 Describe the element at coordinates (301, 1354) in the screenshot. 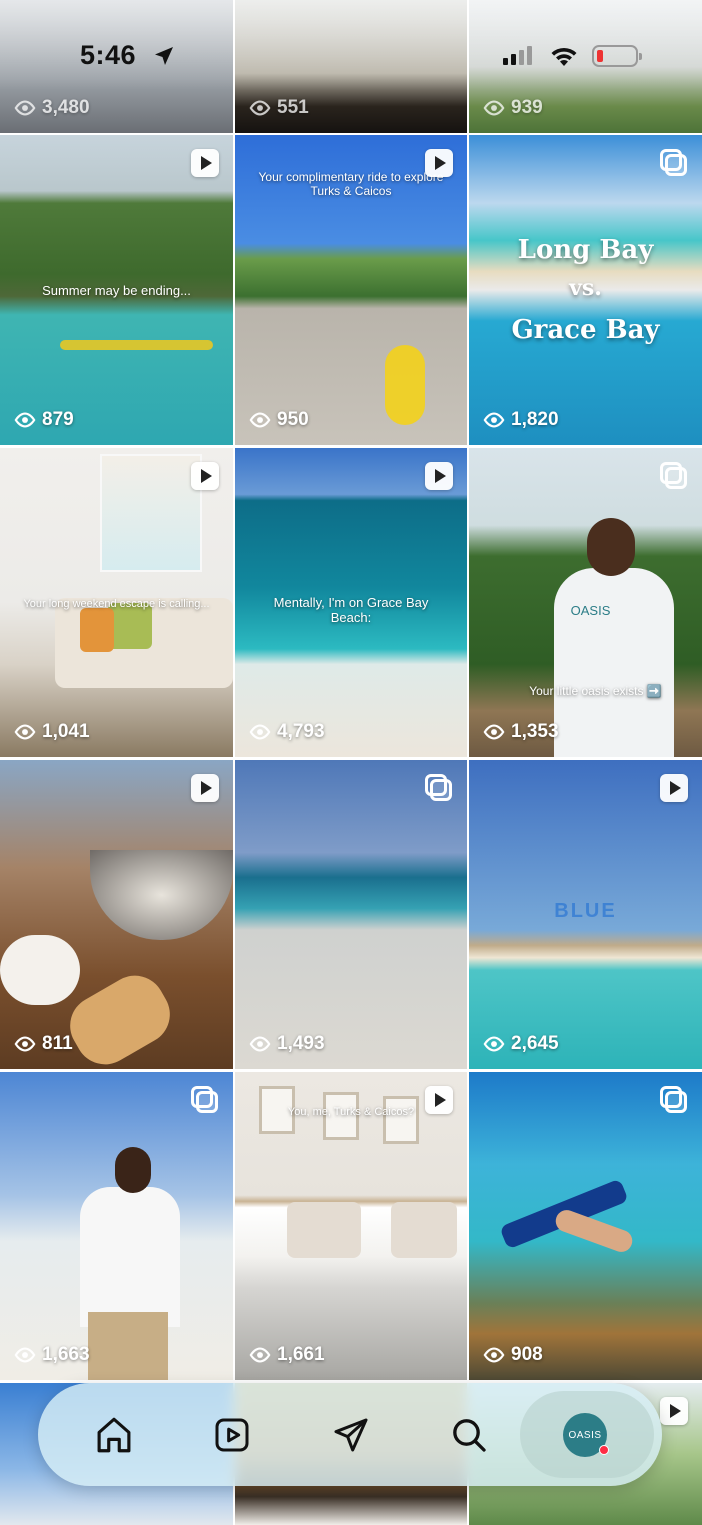

I see `view-count: 1,661` at that location.